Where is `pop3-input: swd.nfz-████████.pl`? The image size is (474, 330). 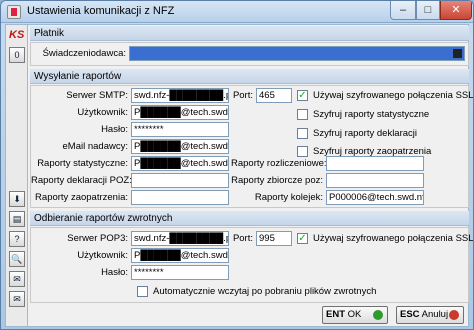 pop3-input: swd.nfz-████████.pl is located at coordinates (180, 238).